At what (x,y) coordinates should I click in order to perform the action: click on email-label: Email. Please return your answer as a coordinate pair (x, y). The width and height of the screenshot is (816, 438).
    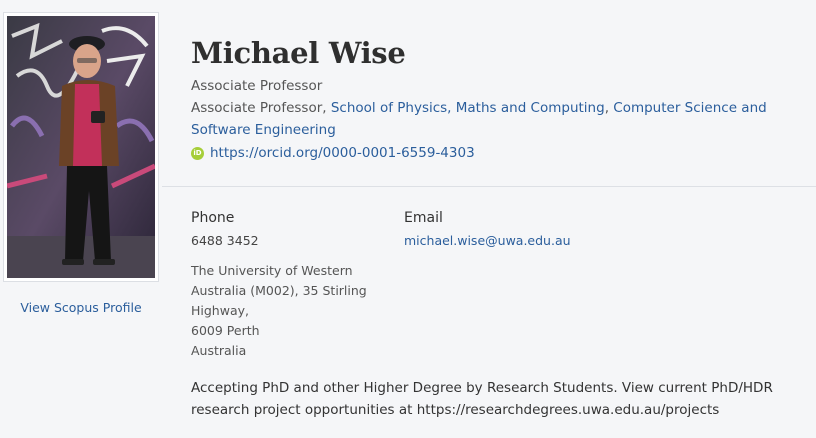
    Looking at the image, I should click on (423, 218).